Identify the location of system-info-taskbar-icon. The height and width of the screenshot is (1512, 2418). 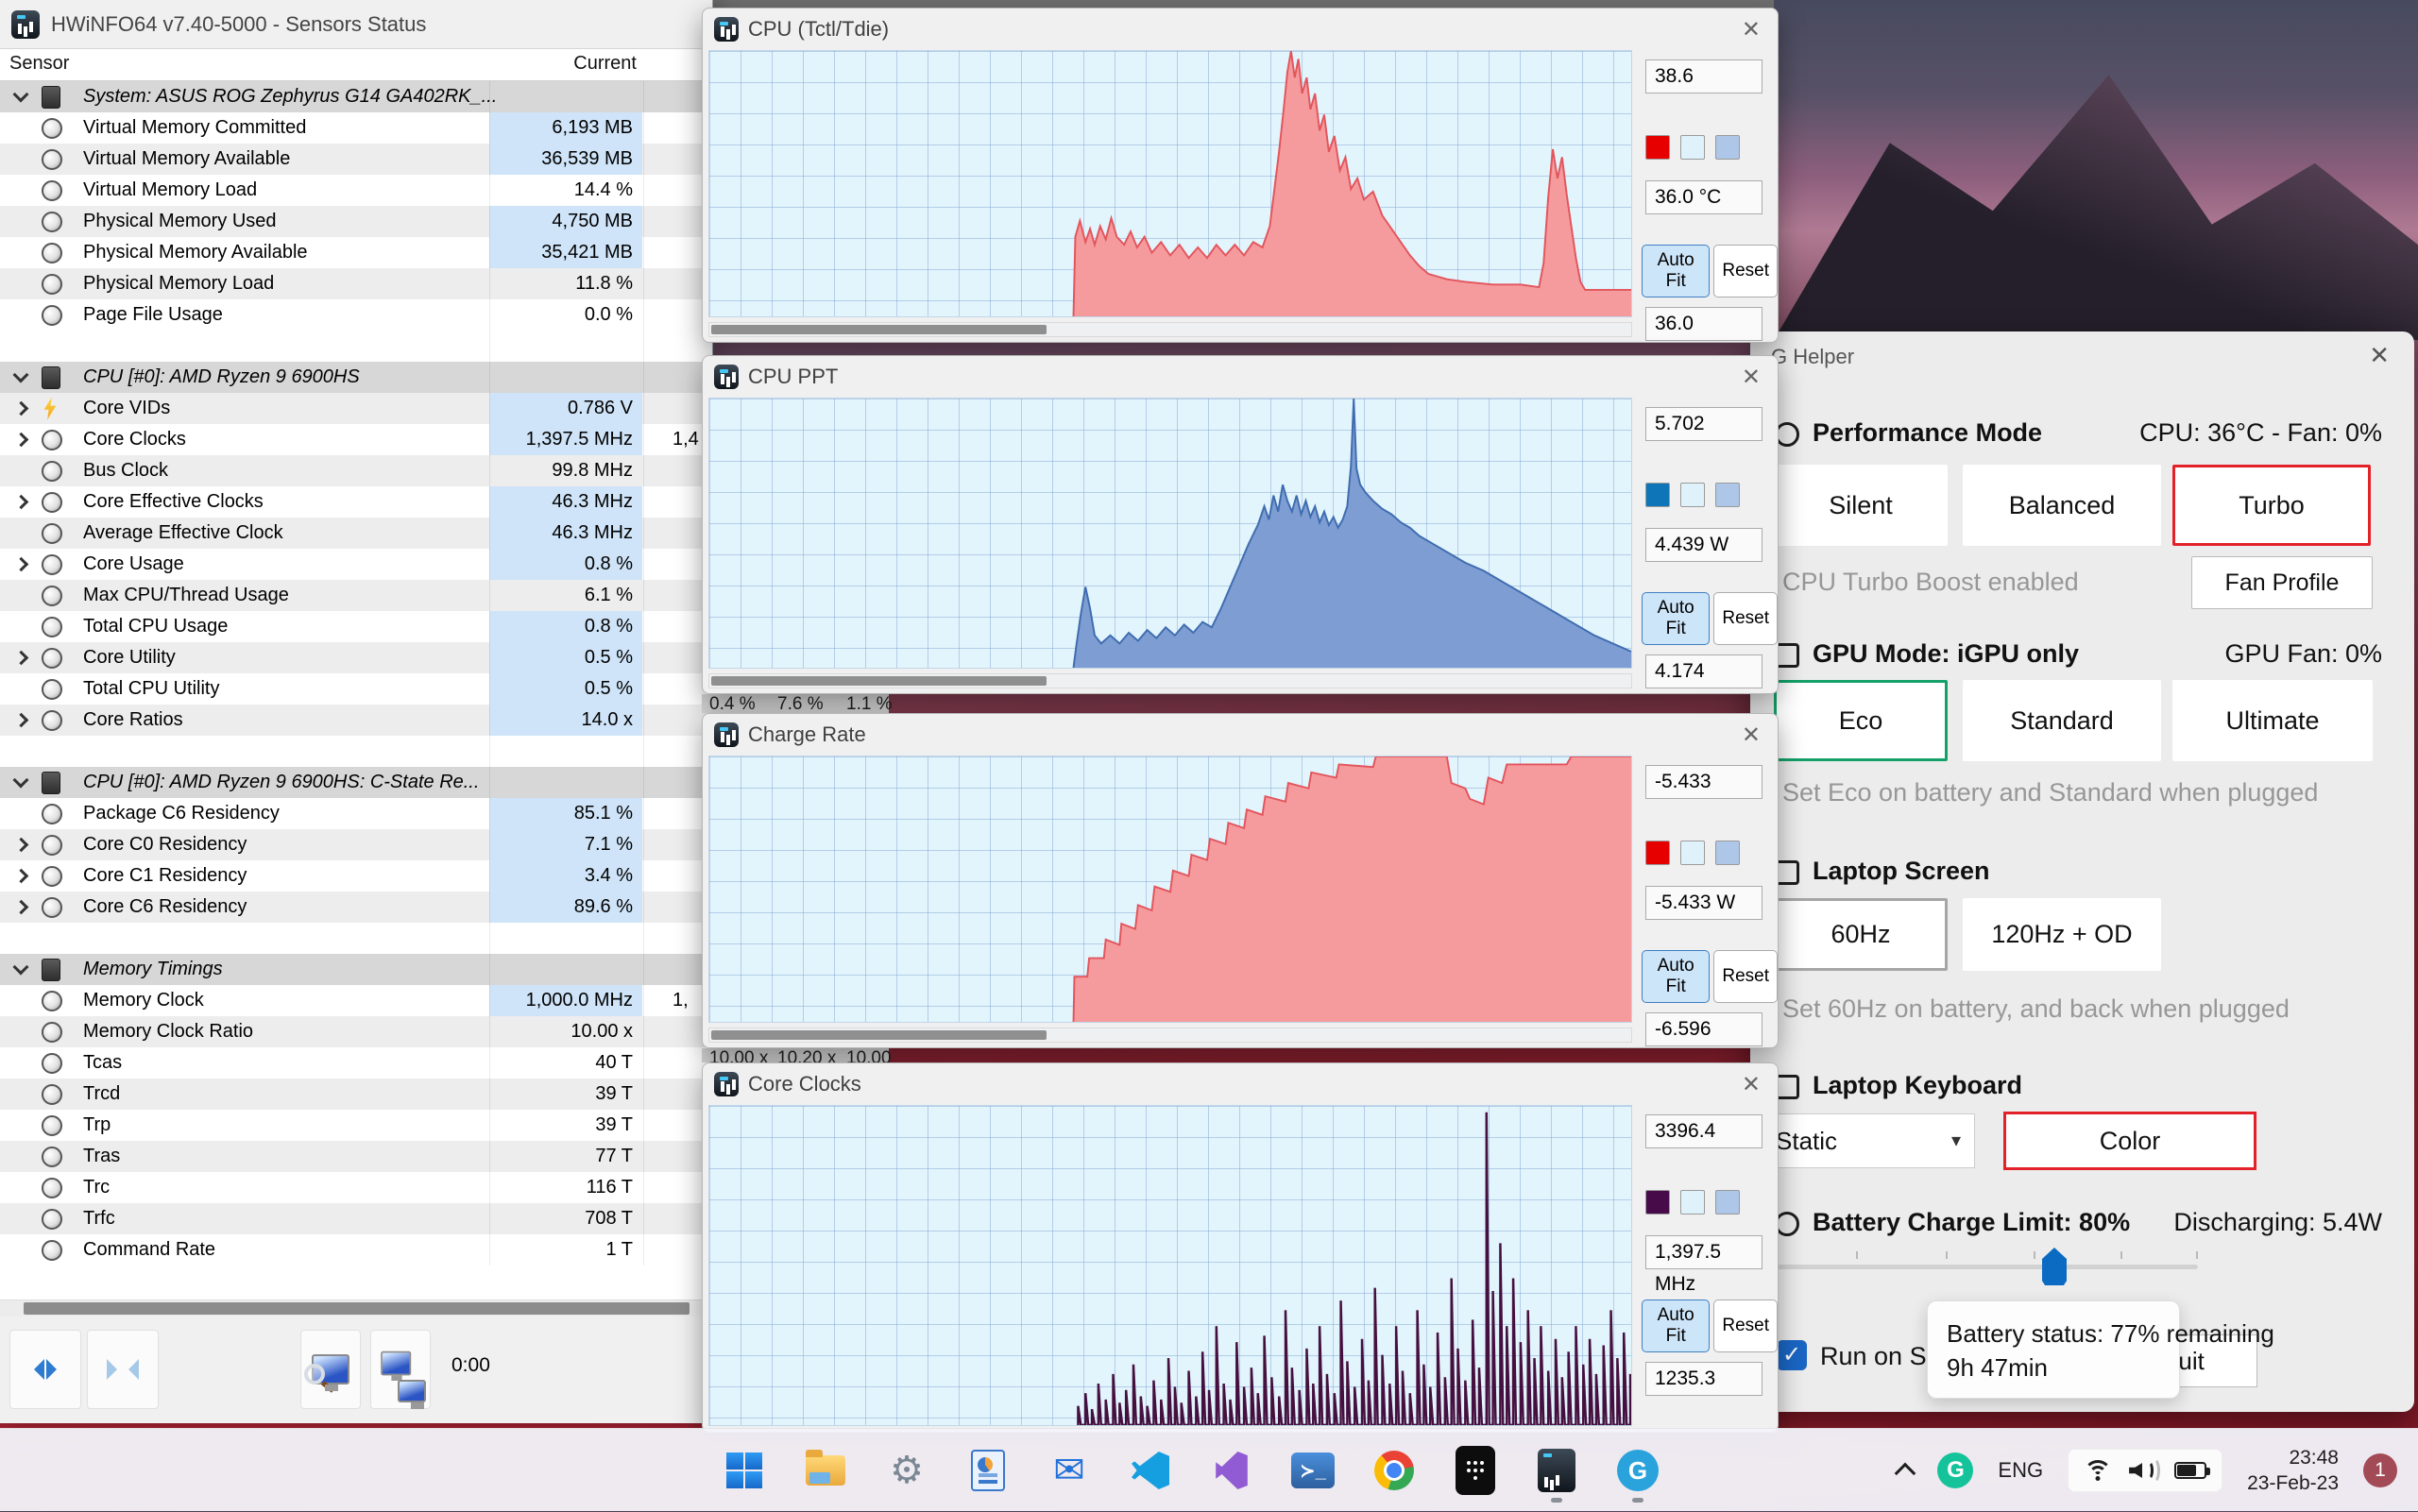
(988, 1470).